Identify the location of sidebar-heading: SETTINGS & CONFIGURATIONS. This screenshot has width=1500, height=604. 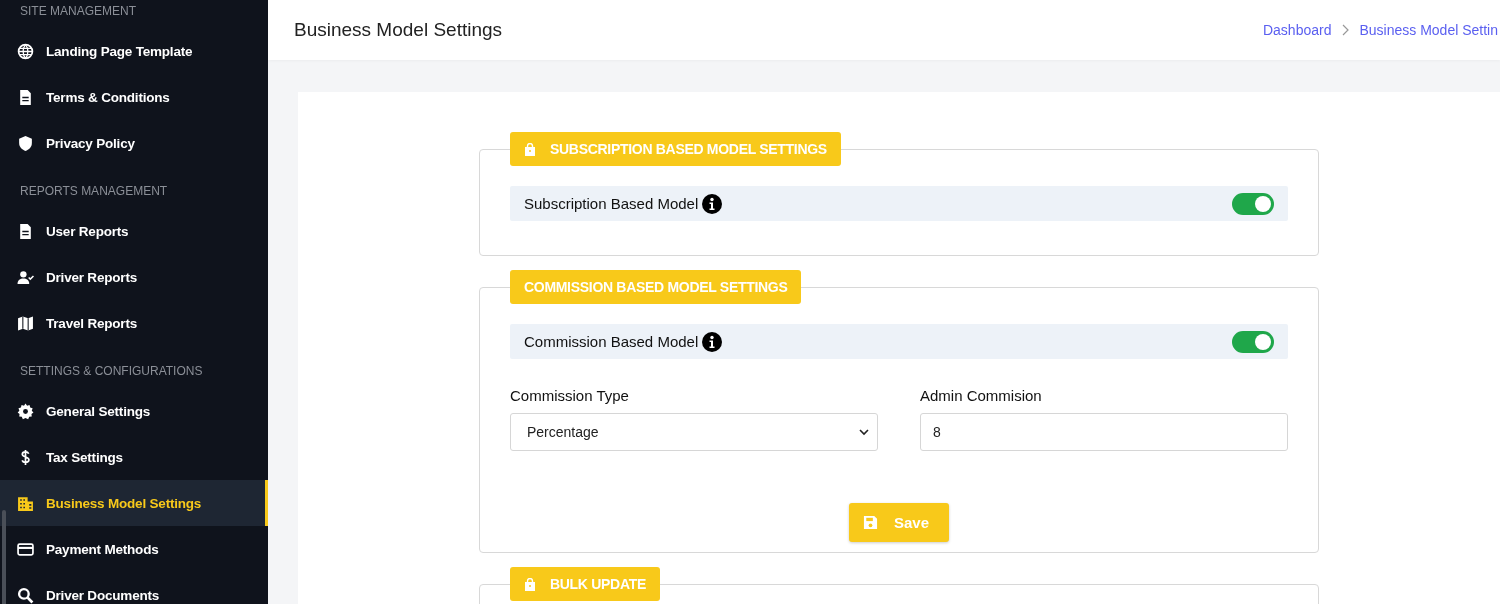
(111, 371).